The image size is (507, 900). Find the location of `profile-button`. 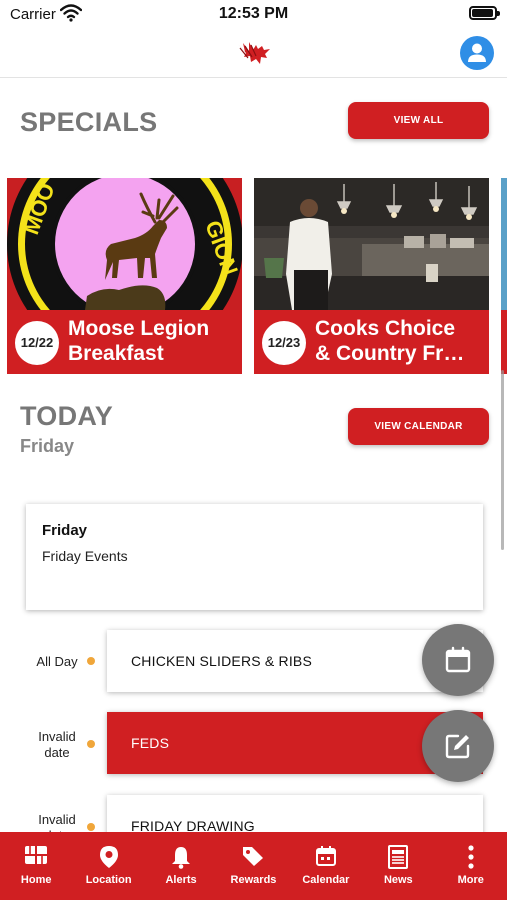

profile-button is located at coordinates (477, 53).